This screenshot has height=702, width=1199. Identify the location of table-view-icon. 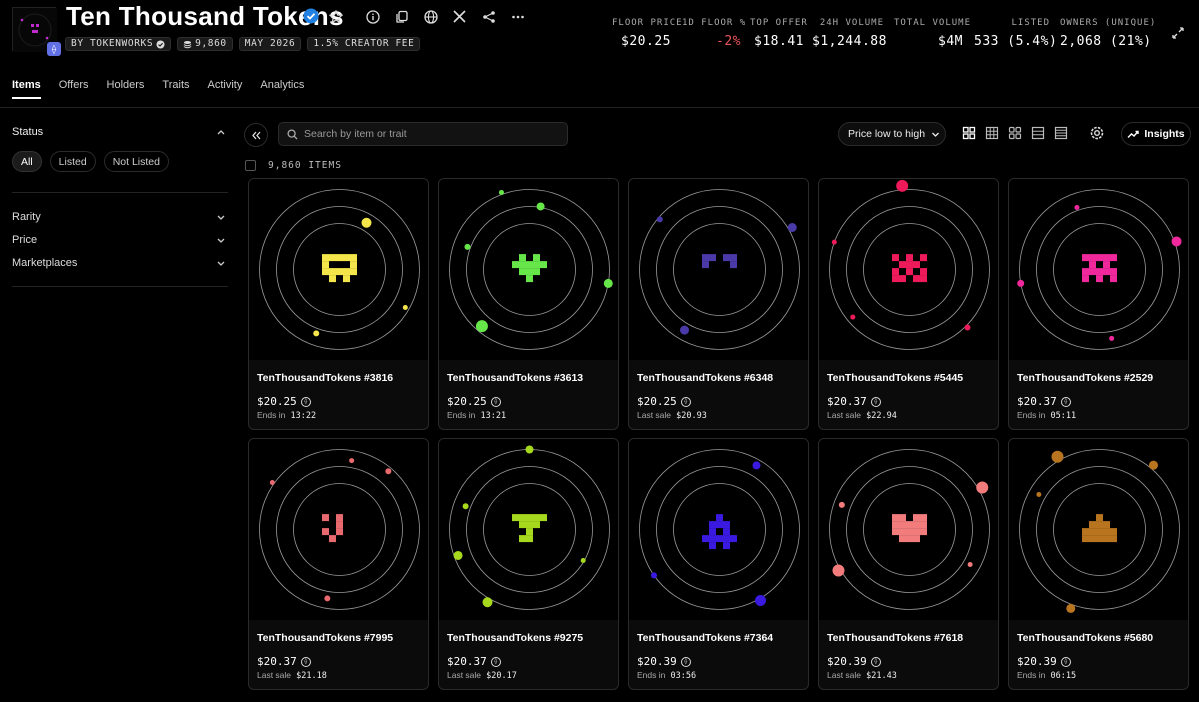
(1061, 133).